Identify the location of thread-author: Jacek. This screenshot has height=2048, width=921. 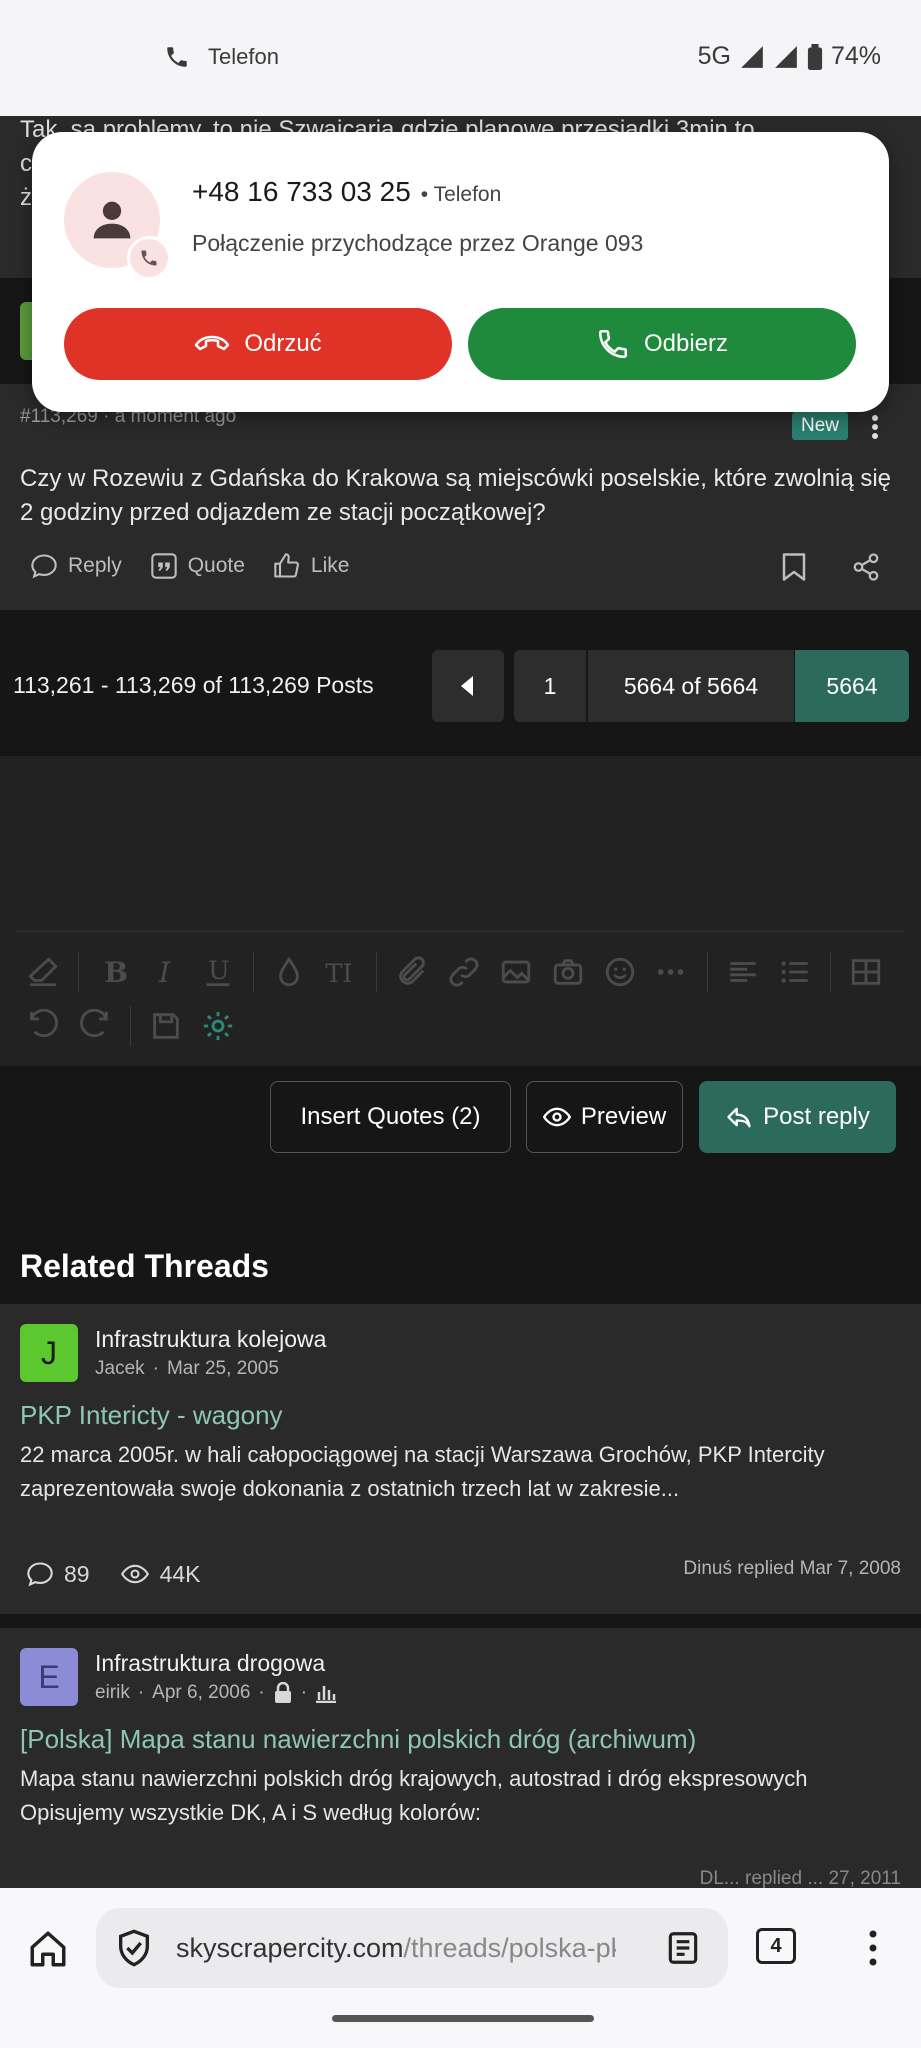
(120, 1369).